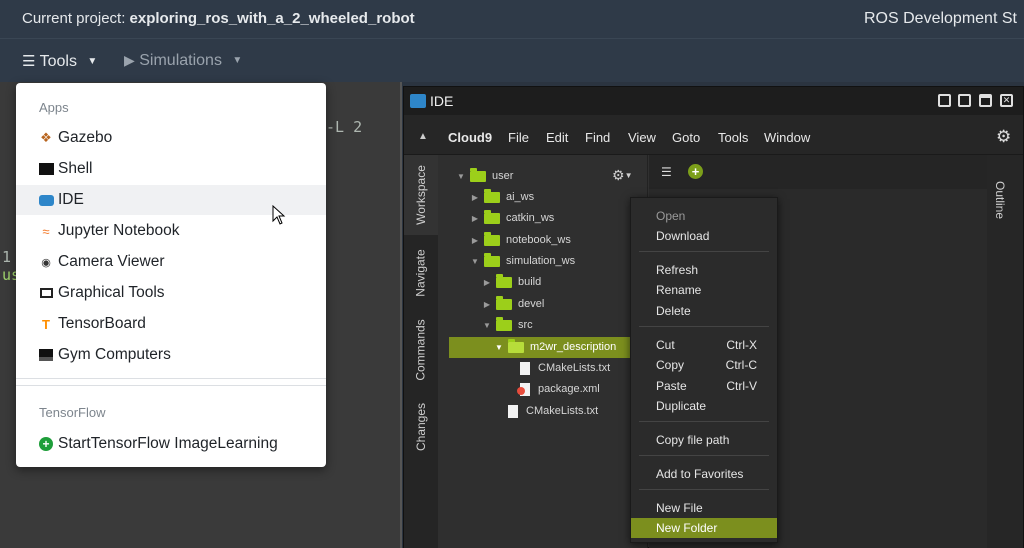  I want to click on ctx-refresh: Refresh, so click(704, 270).